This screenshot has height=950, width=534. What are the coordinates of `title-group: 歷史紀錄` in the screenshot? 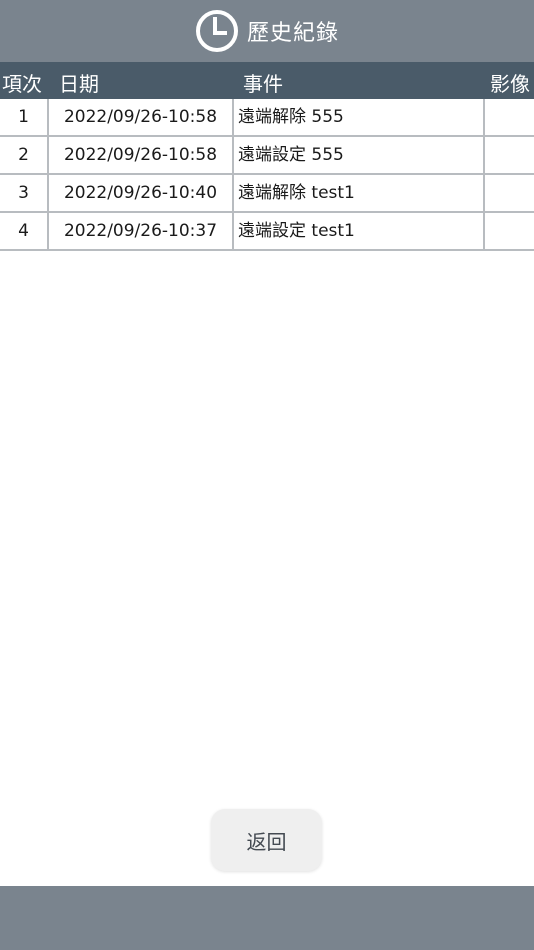 It's located at (267, 31).